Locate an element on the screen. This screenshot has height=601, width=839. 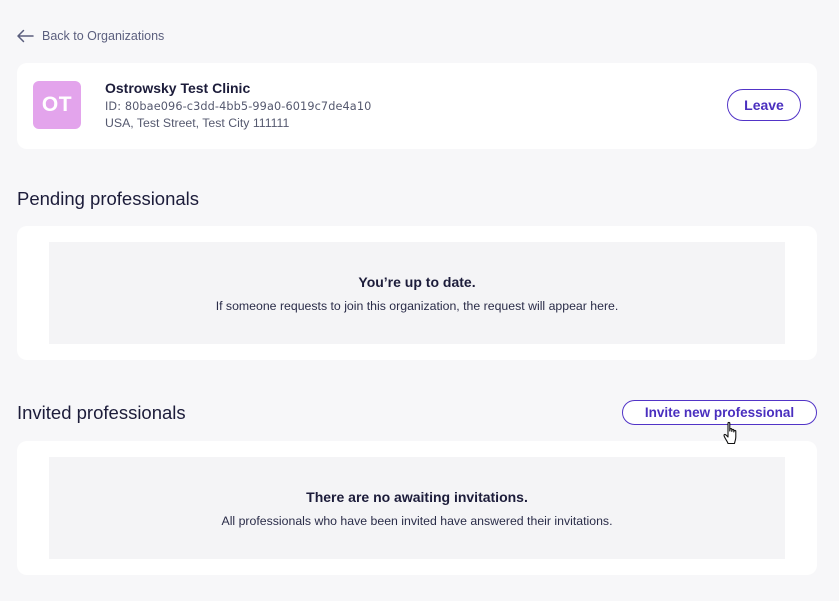
pending-empty-title: You’re up to date. is located at coordinates (417, 281).